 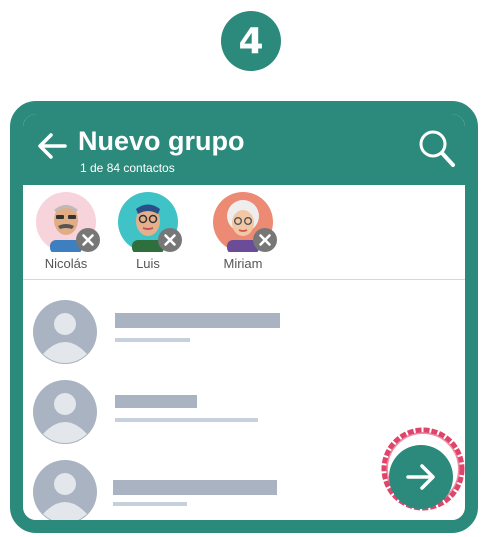 What do you see at coordinates (243, 263) in the screenshot?
I see `selected-contact-name: Miriam` at bounding box center [243, 263].